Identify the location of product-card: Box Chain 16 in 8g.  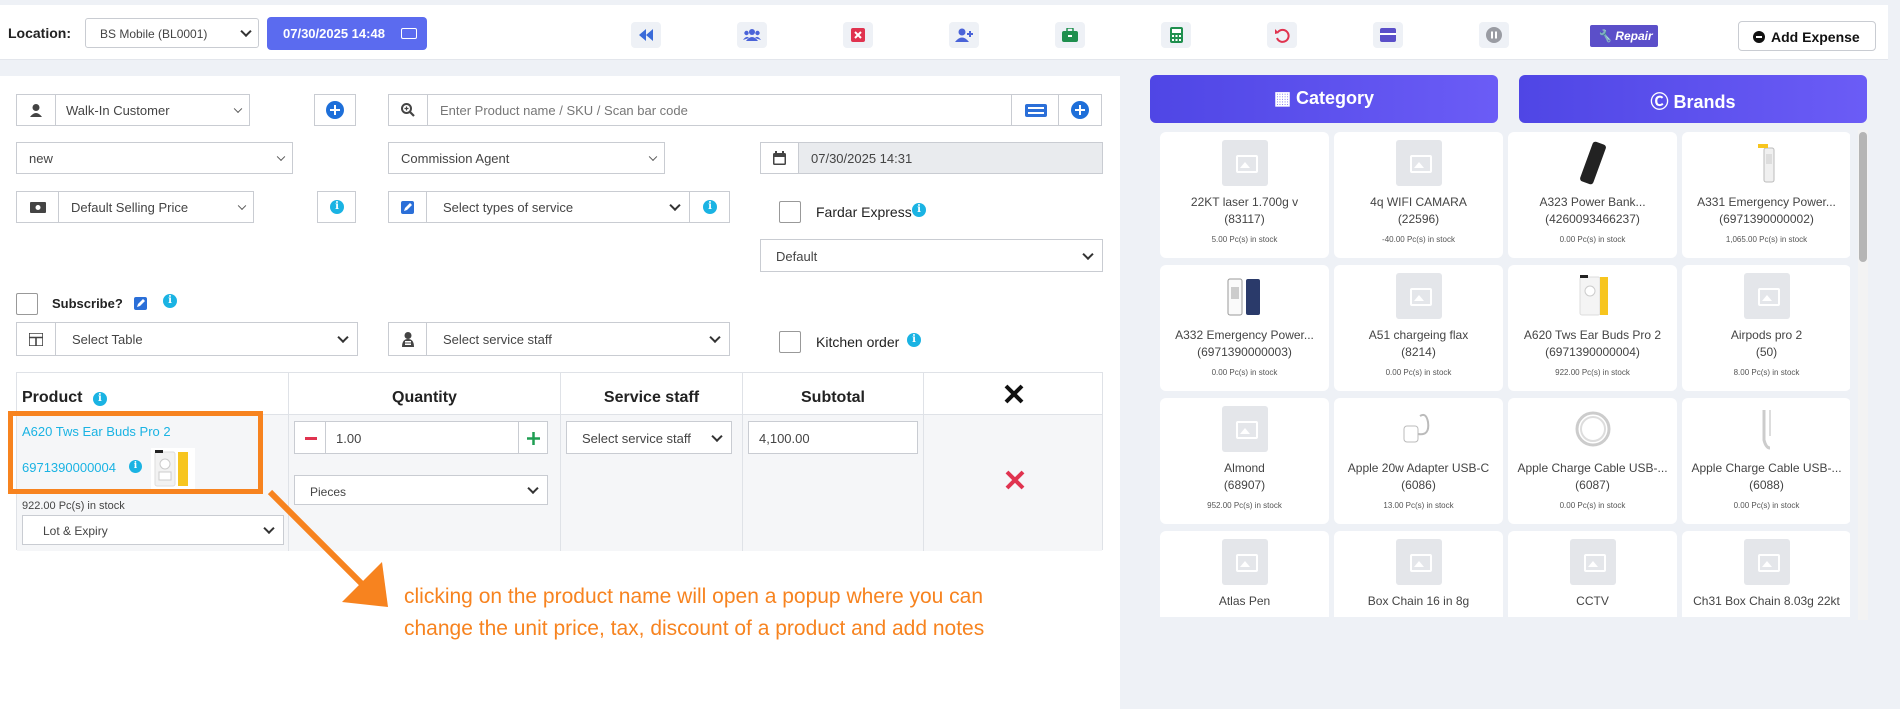
(1418, 574).